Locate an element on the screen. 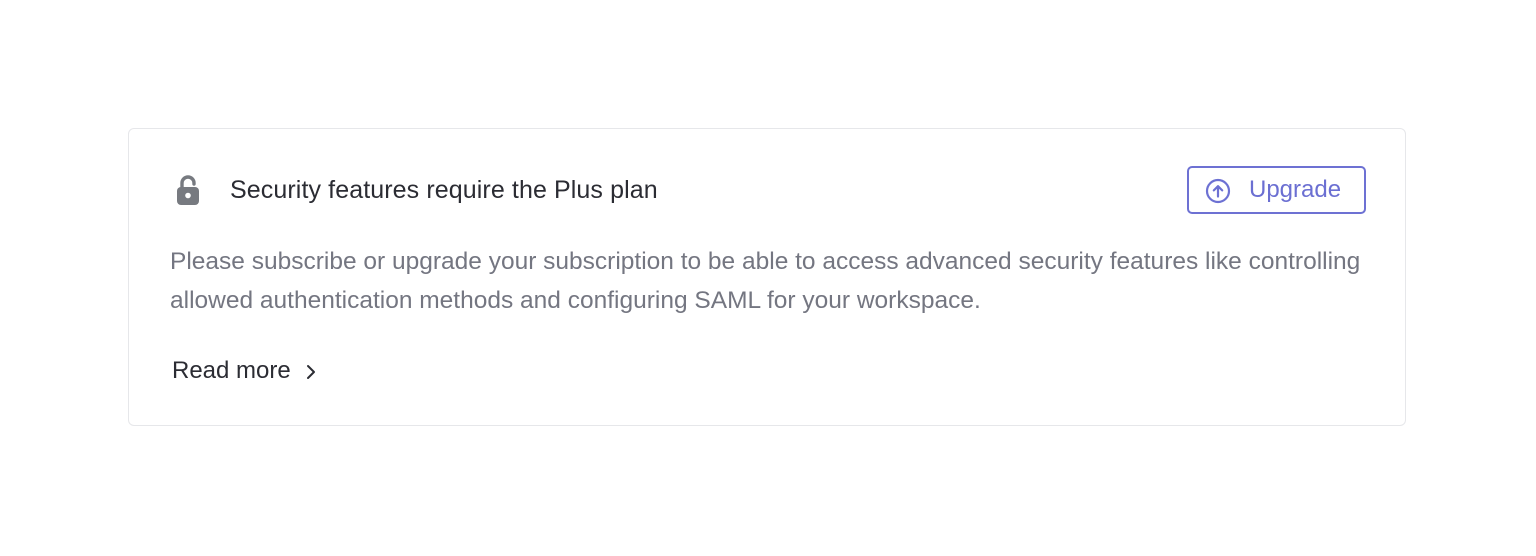 Image resolution: width=1536 pixels, height=556 pixels. read-more-link: Read more is located at coordinates (245, 371).